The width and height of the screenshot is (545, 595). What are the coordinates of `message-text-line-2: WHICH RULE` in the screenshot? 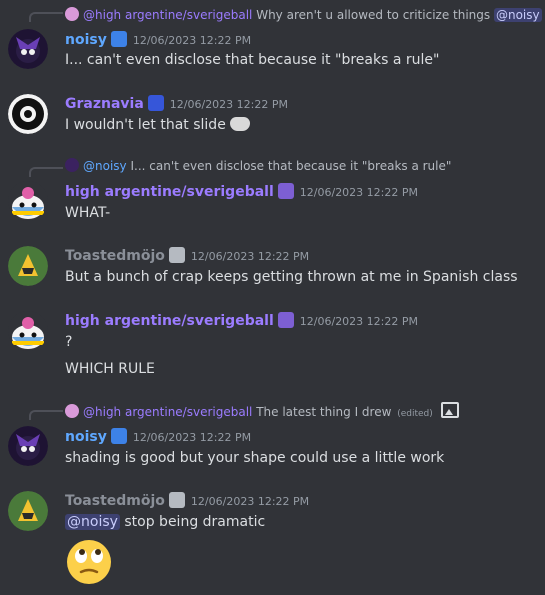 It's located at (110, 369).